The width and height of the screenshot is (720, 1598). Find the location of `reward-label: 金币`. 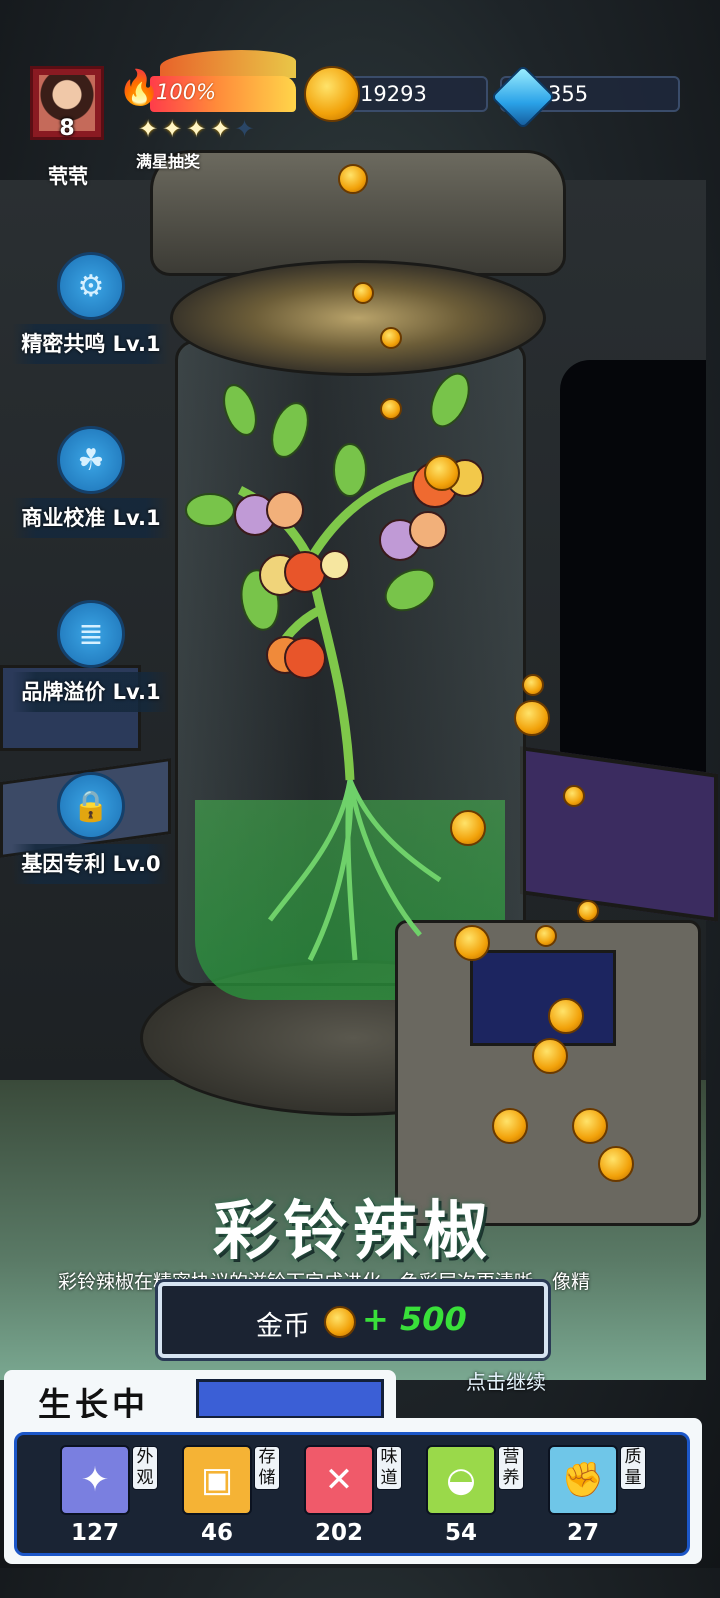

reward-label: 金币 is located at coordinates (283, 1326).